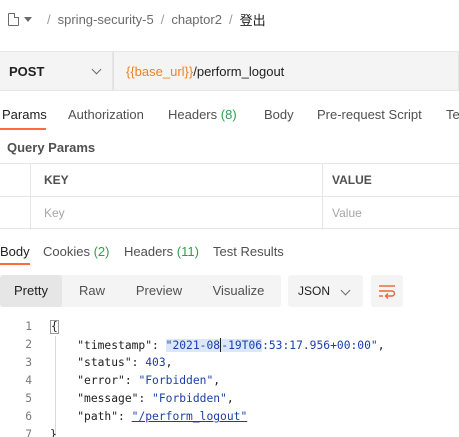 The height and width of the screenshot is (437, 459). Describe the element at coordinates (193, 114) in the screenshot. I see `tab-headers-label: Headers` at that location.